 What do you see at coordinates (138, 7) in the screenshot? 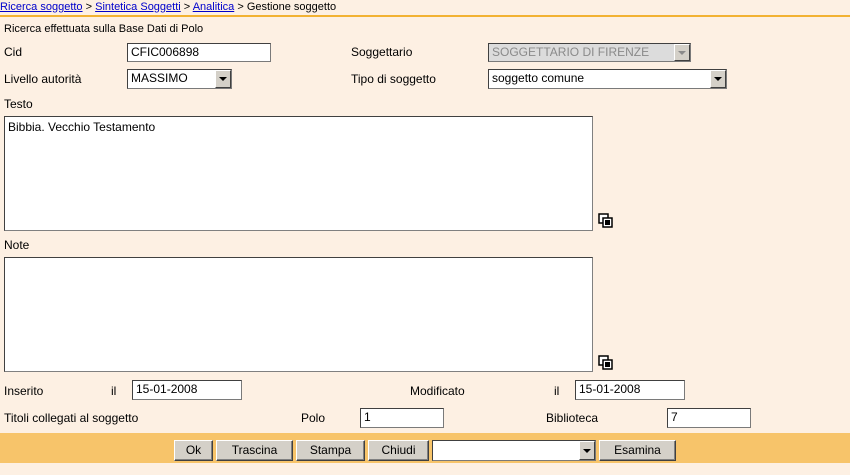
I see `breadcrumb-link-sintetica-soggetti: Sintetica Soggetti` at bounding box center [138, 7].